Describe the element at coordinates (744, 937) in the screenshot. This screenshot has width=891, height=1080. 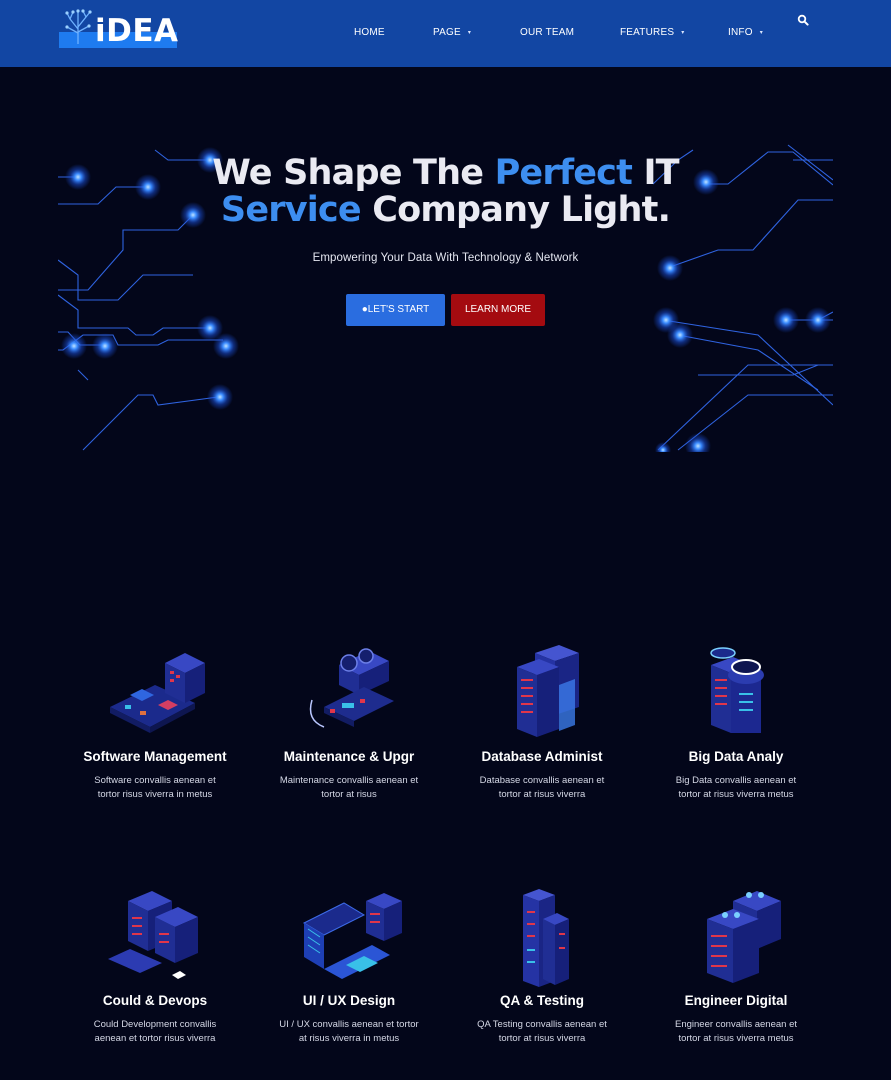
I see `server-stack-icon` at that location.